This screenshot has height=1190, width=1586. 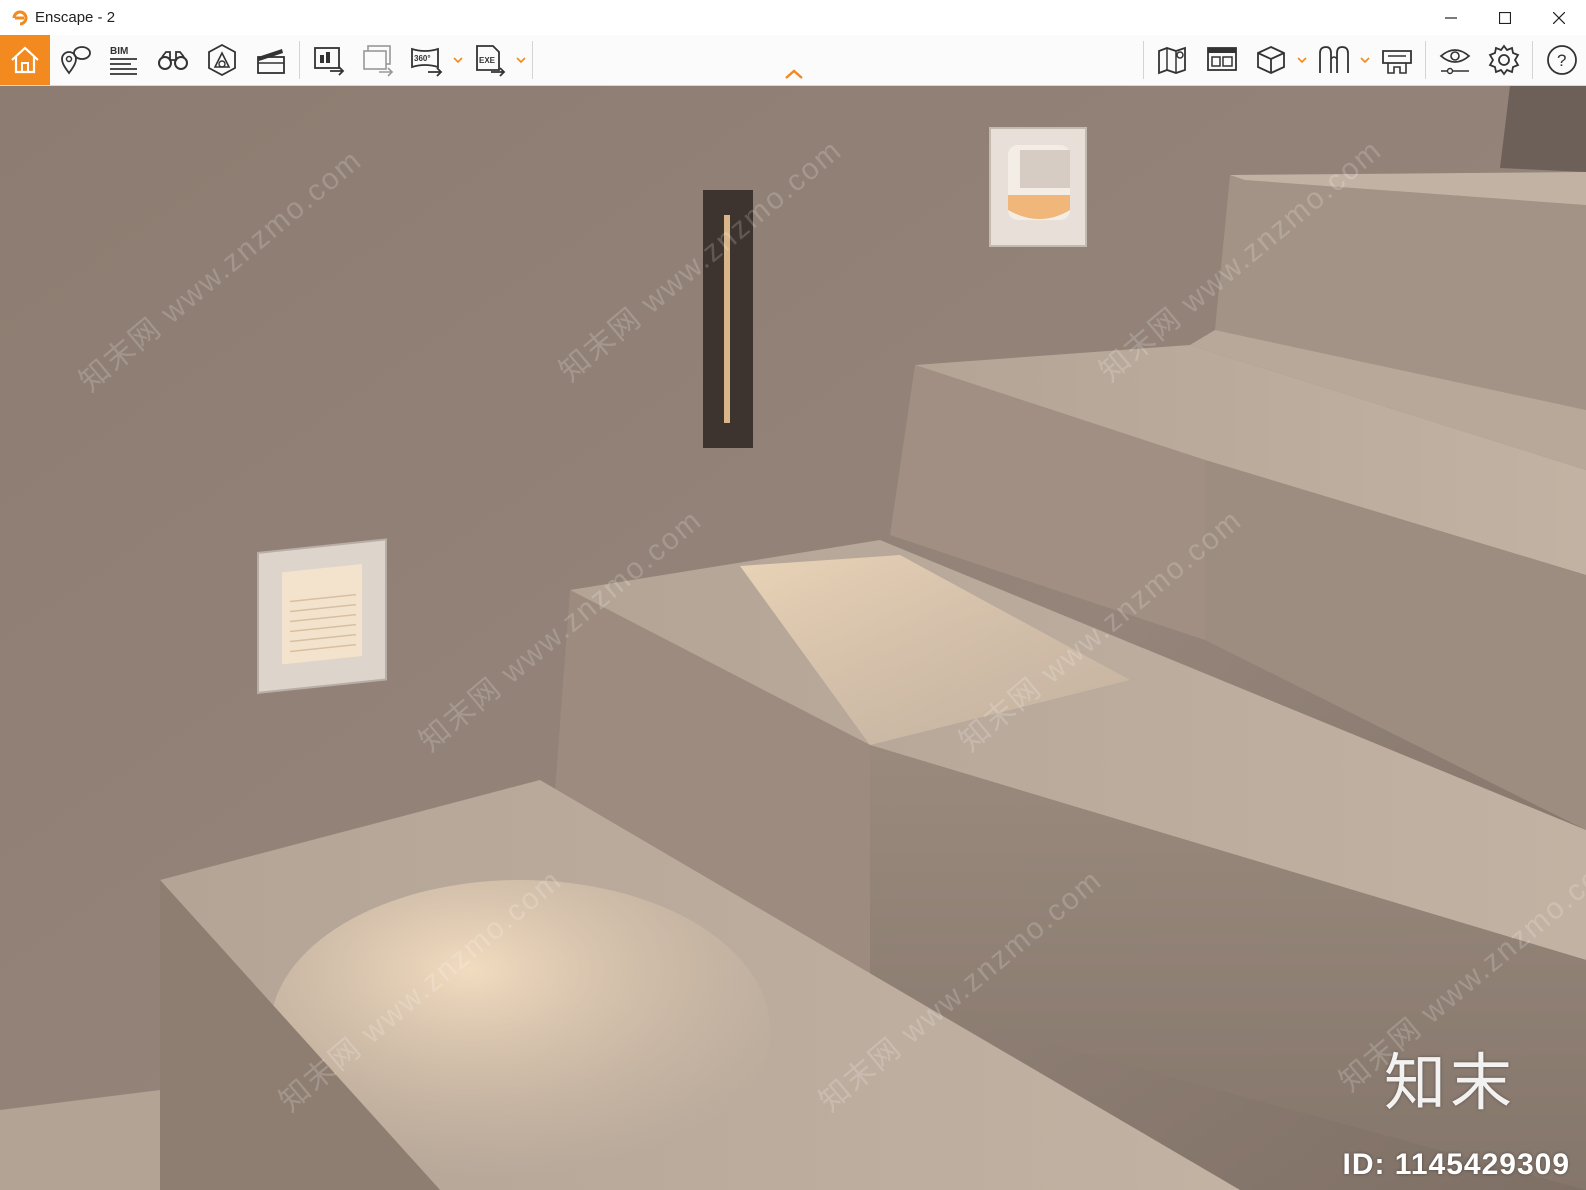 I want to click on video-editor-button, so click(x=270, y=60).